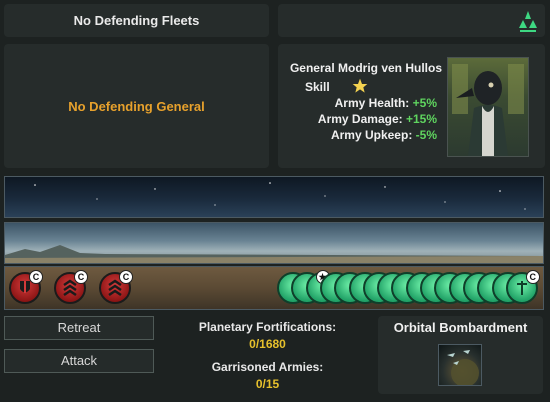 Image resolution: width=550 pixels, height=402 pixels. Describe the element at coordinates (424, 103) in the screenshot. I see `army-health-value: +5%` at that location.